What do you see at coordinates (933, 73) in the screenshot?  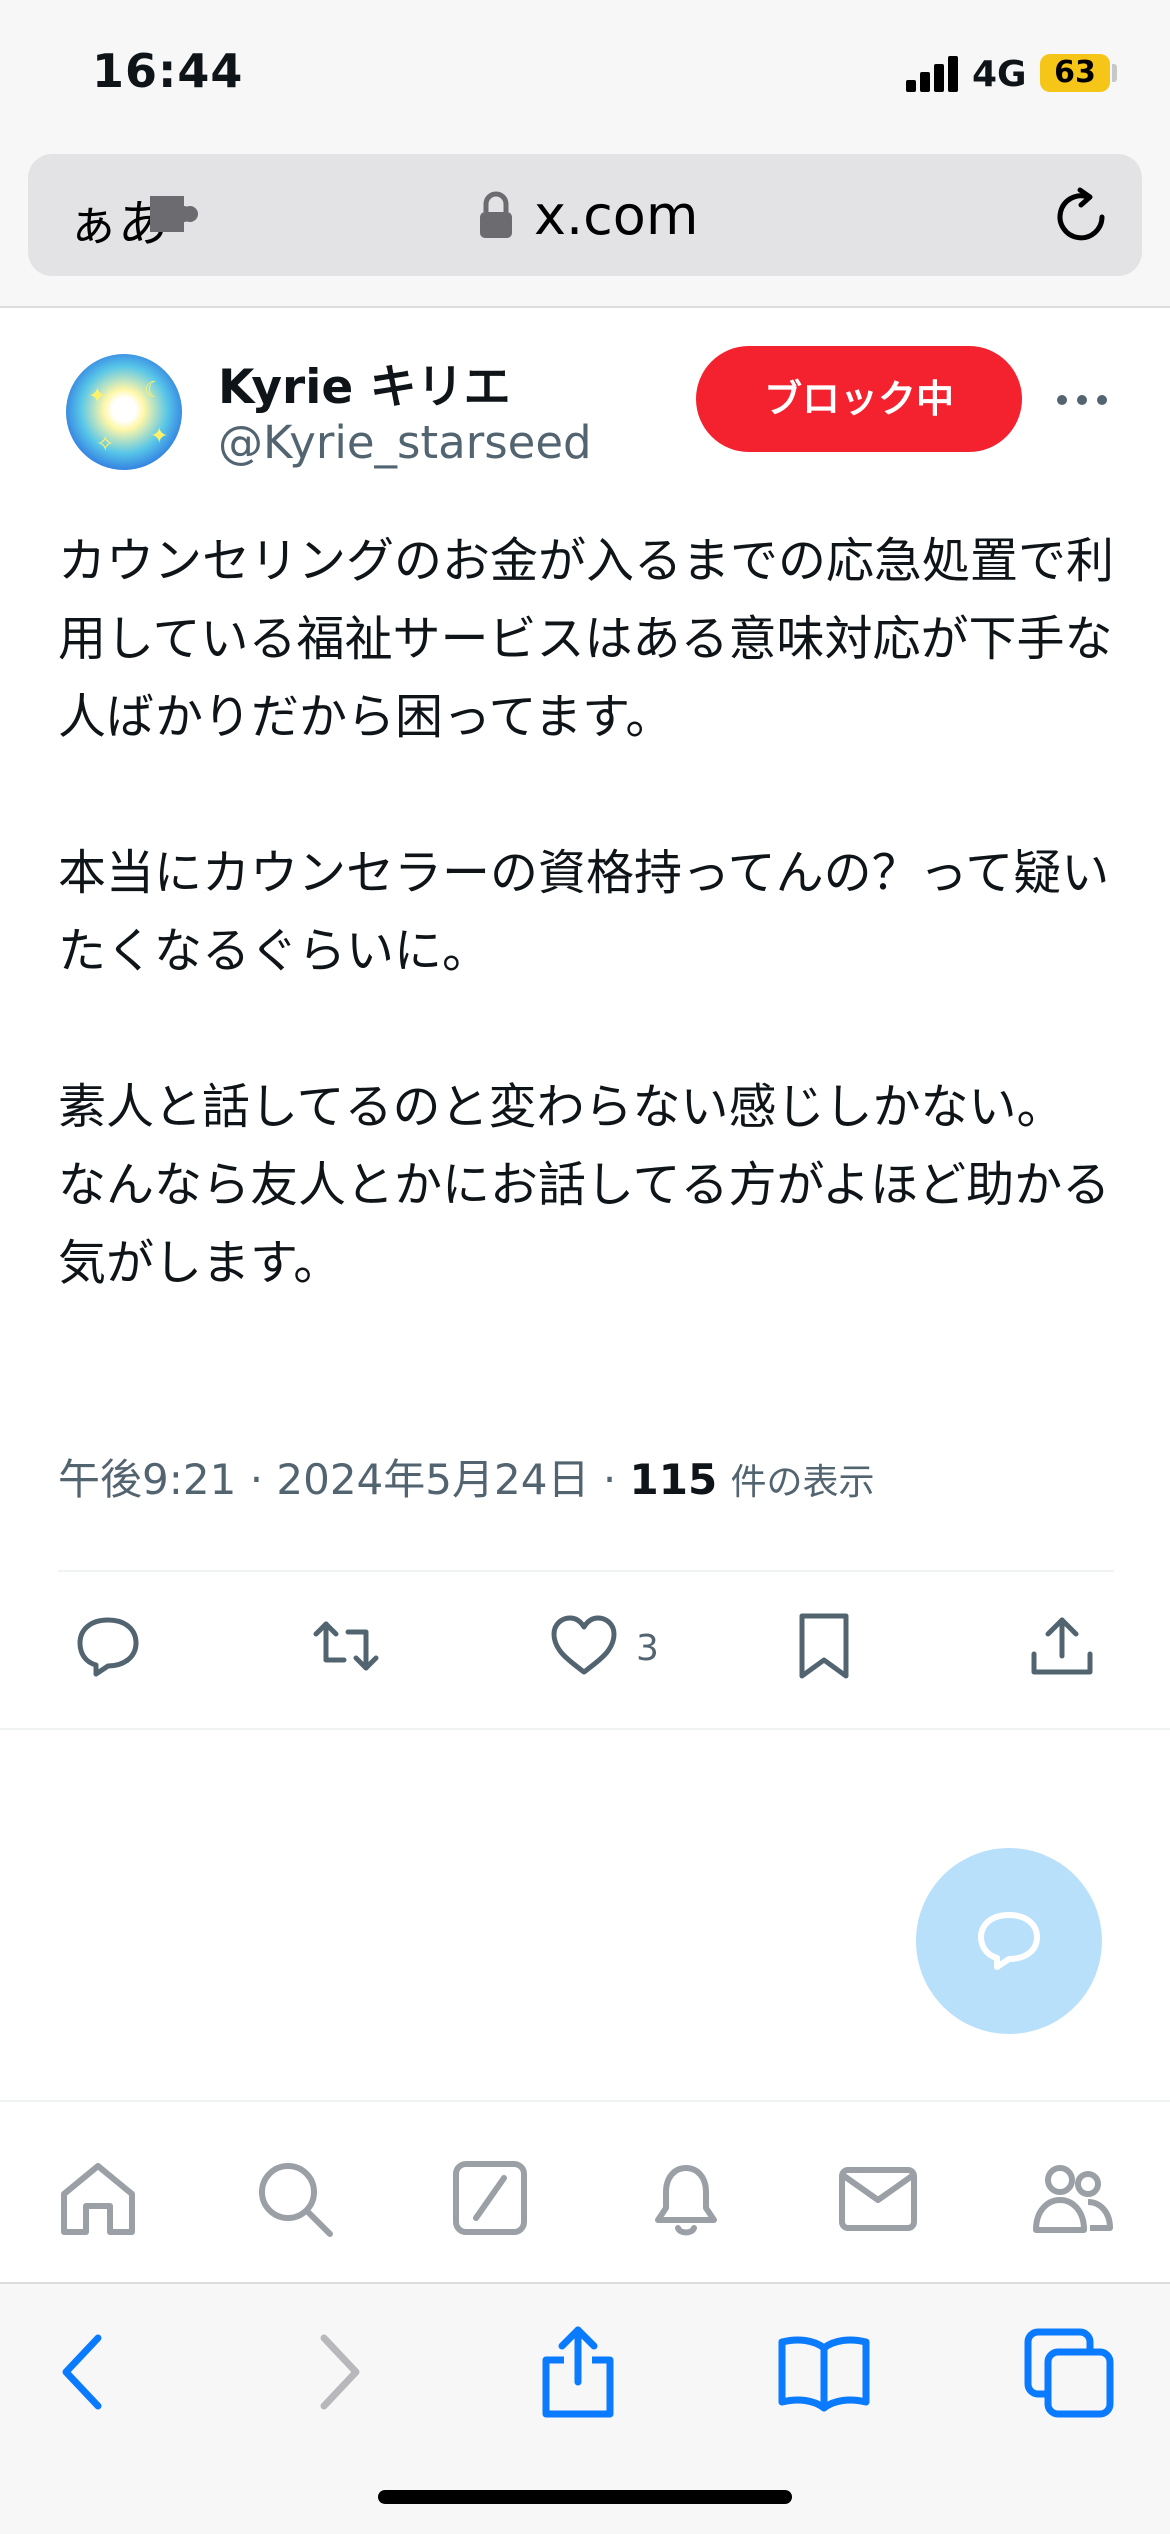 I see `cellular-signal-icon` at bounding box center [933, 73].